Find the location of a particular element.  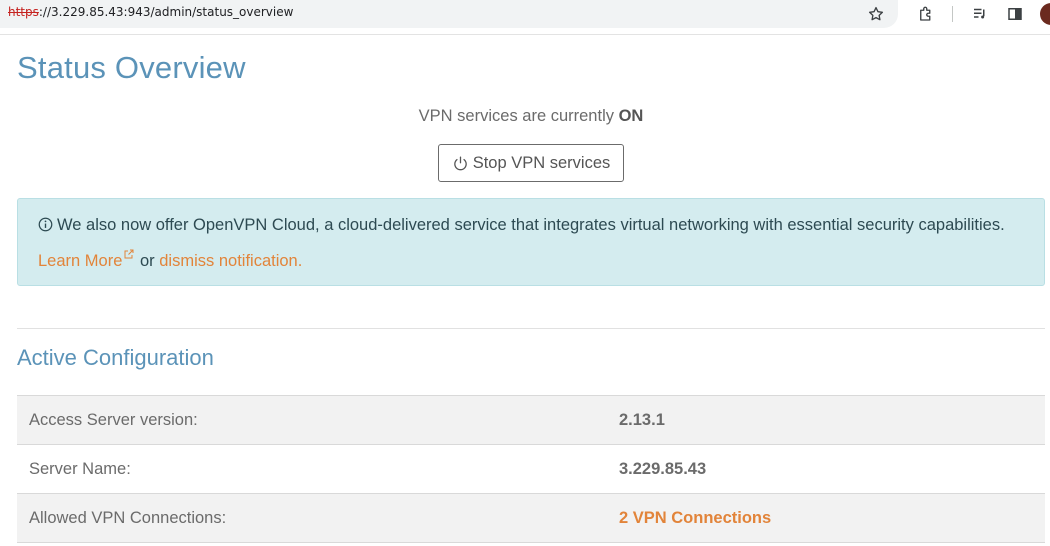

power-icon is located at coordinates (460, 163).